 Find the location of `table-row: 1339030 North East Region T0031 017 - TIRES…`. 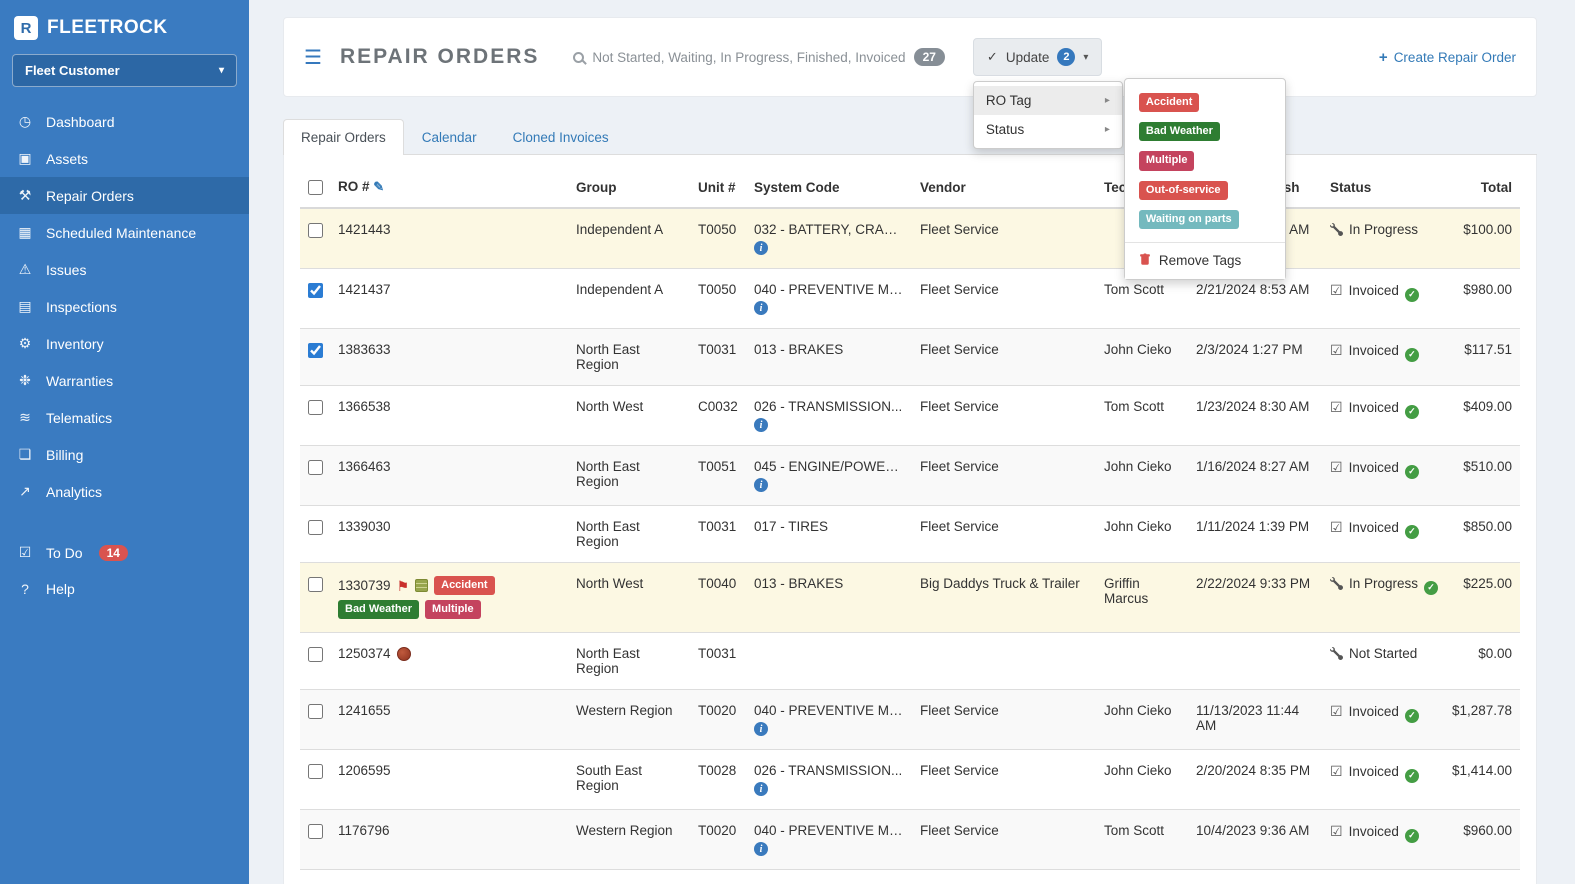

table-row: 1339030 North East Region T0031 017 - TIRES… is located at coordinates (910, 534).